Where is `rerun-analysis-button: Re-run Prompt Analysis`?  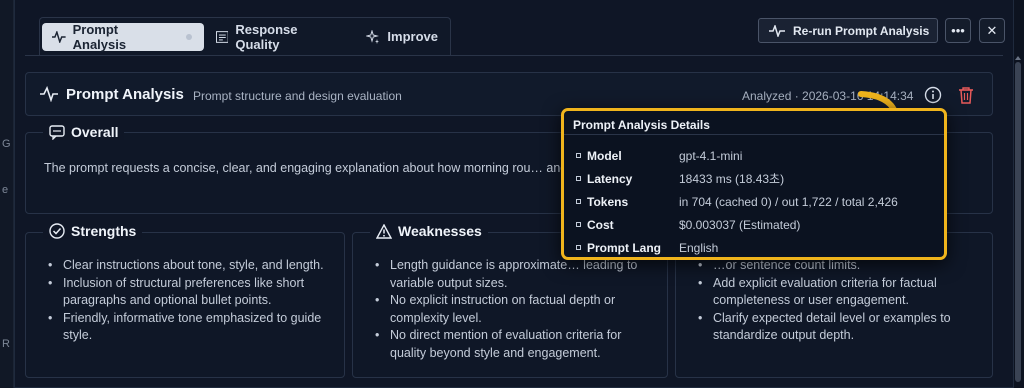
rerun-analysis-button: Re-run Prompt Analysis is located at coordinates (848, 30).